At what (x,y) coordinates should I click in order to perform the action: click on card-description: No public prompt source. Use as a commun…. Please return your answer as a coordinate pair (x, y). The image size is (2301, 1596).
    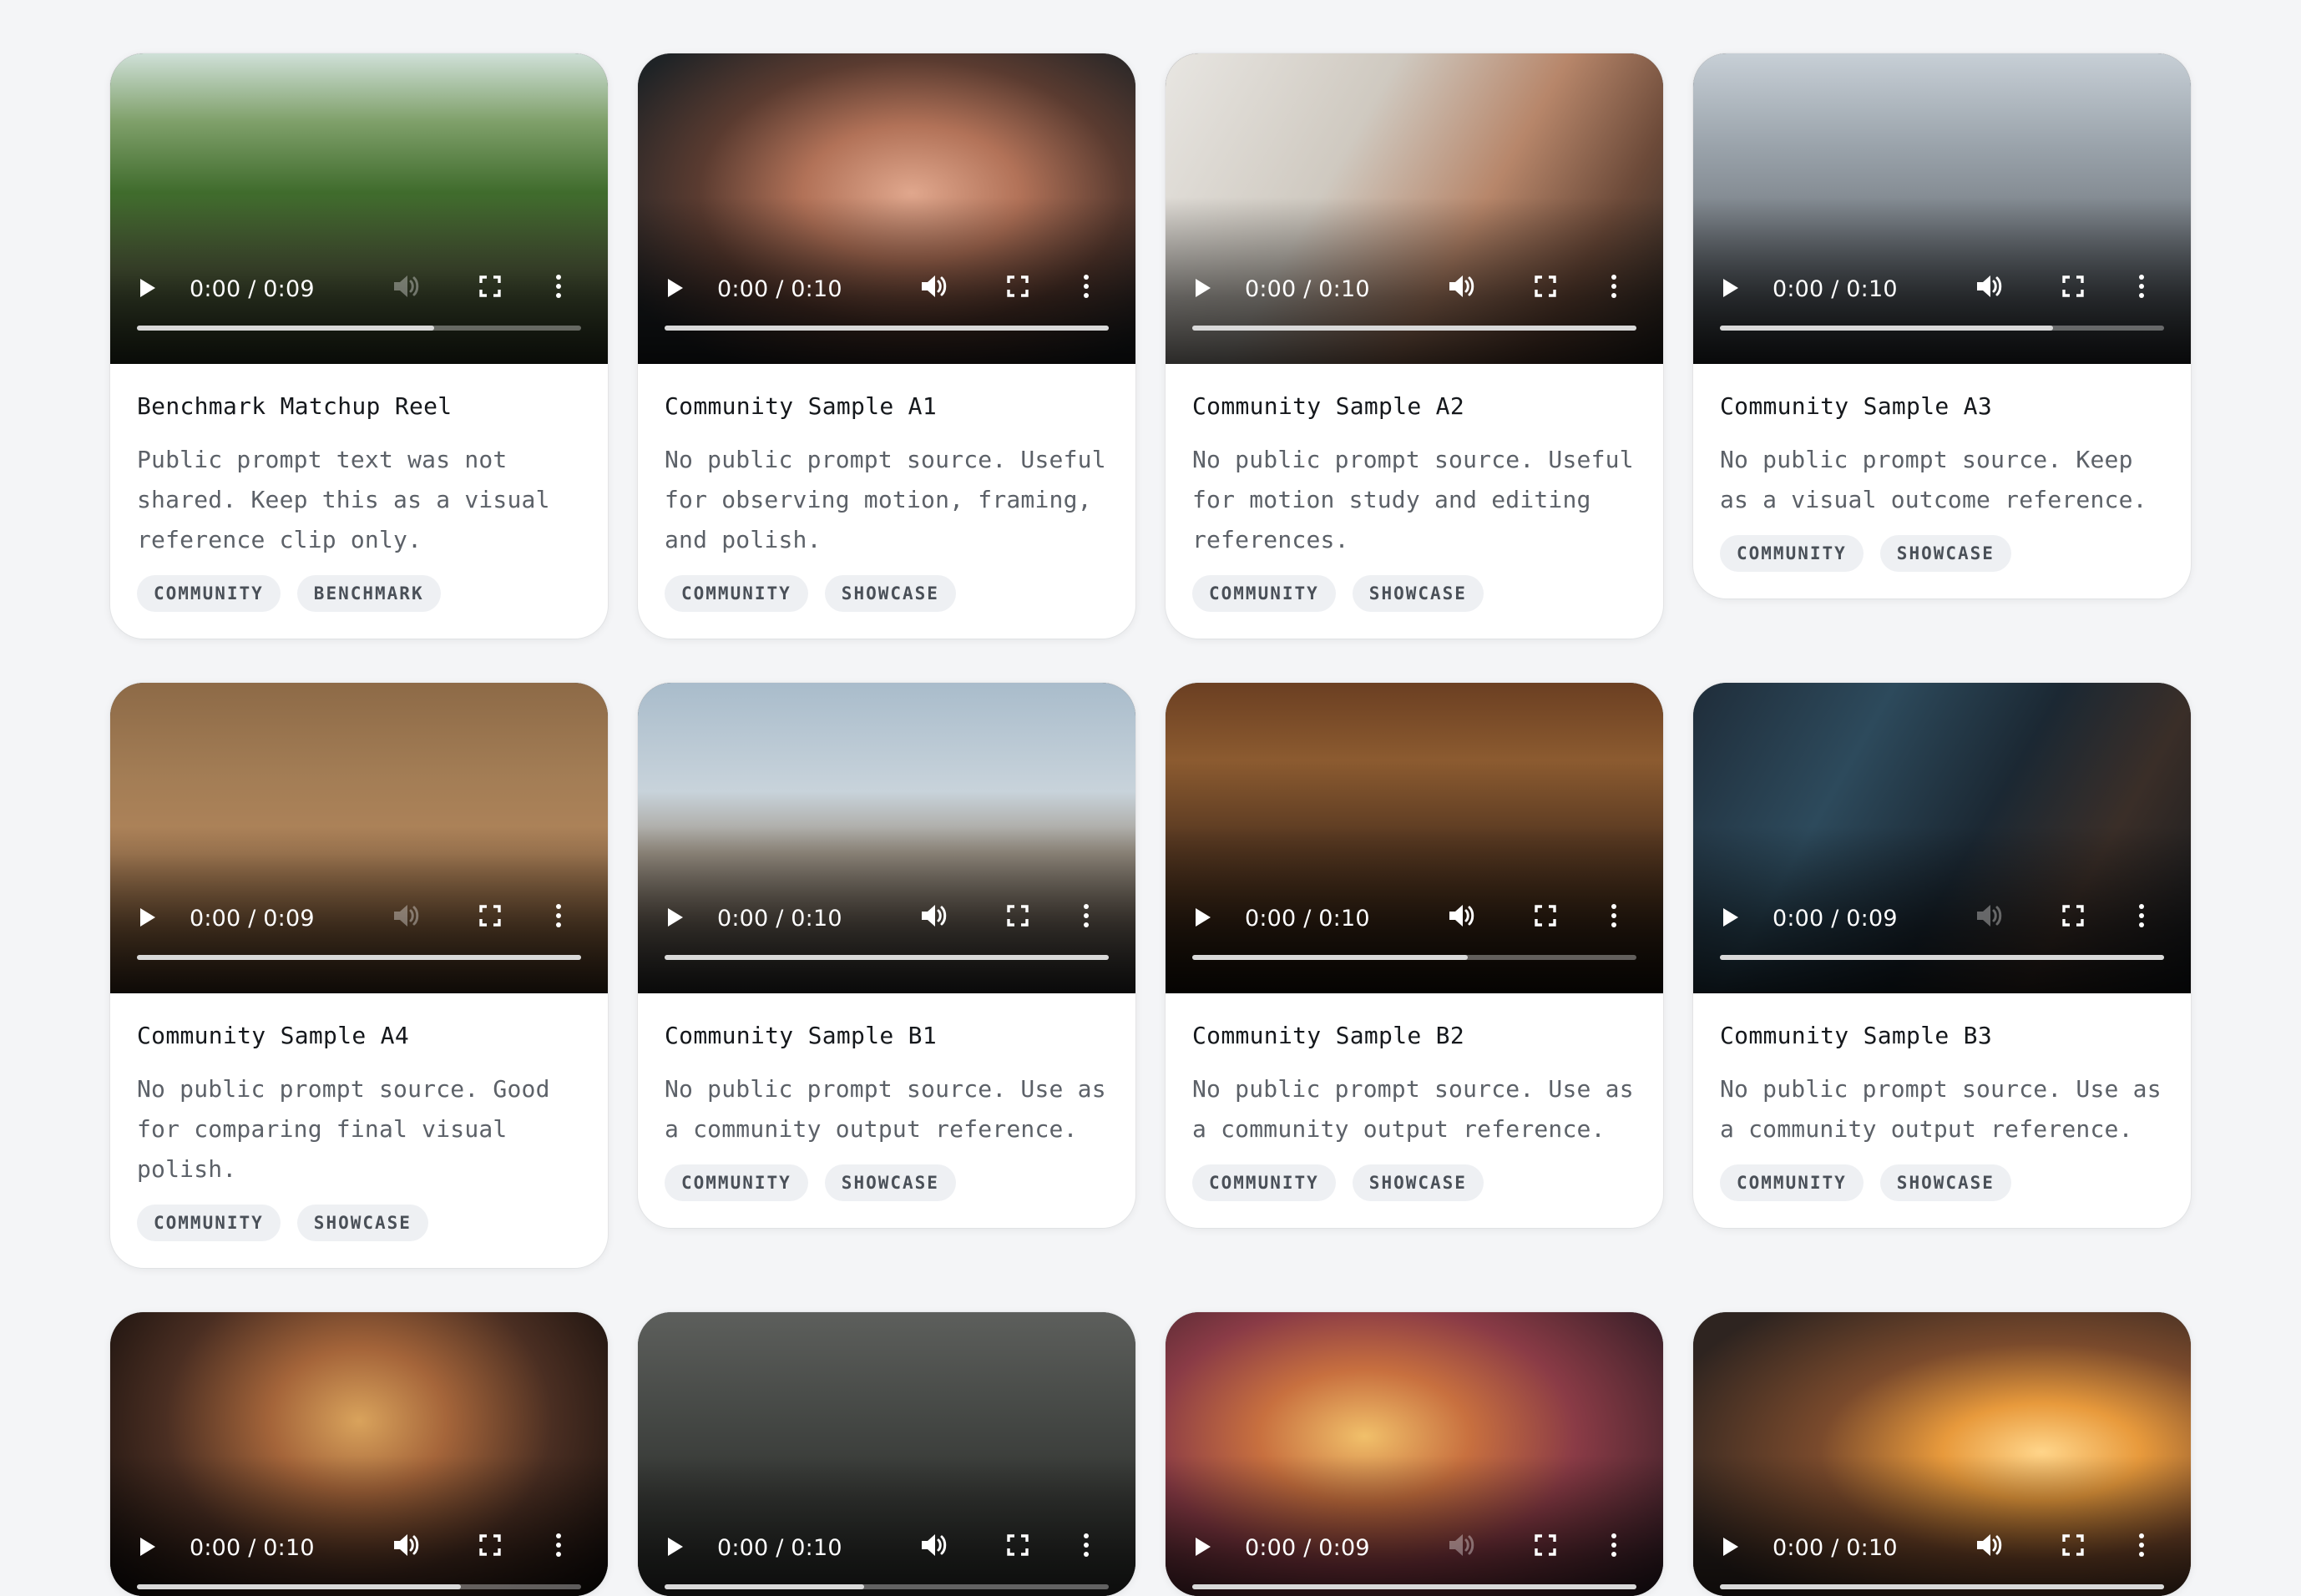
    Looking at the image, I should click on (1941, 1109).